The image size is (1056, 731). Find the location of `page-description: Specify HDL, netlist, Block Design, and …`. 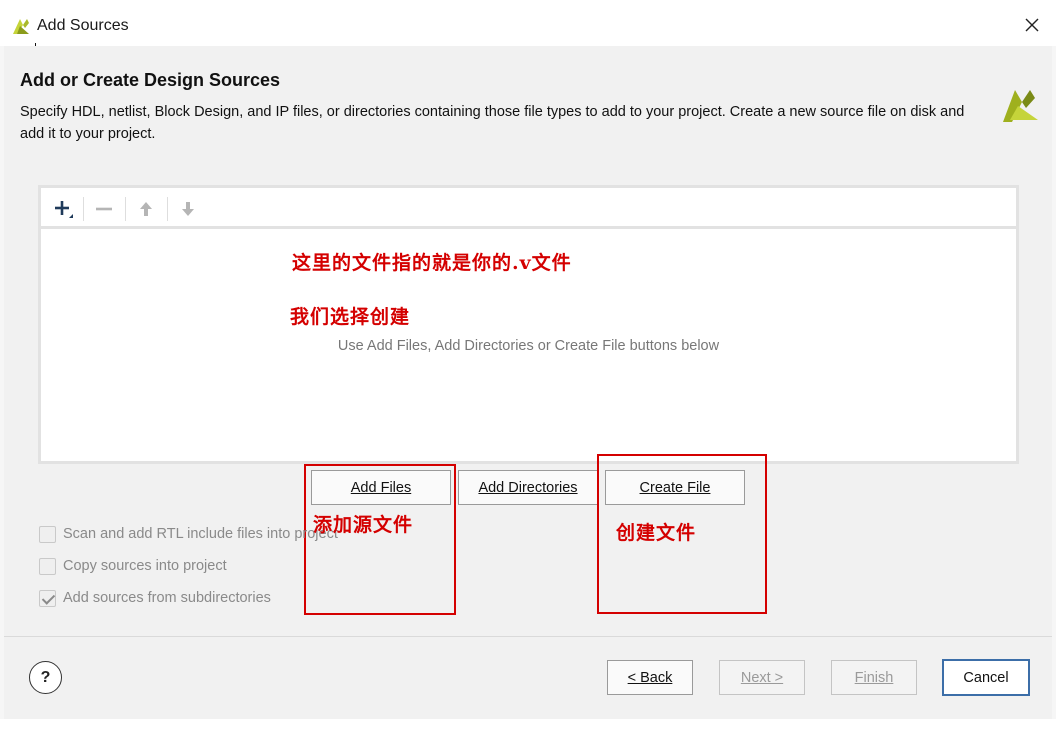

page-description: Specify HDL, netlist, Block Design, and … is located at coordinates (492, 123).